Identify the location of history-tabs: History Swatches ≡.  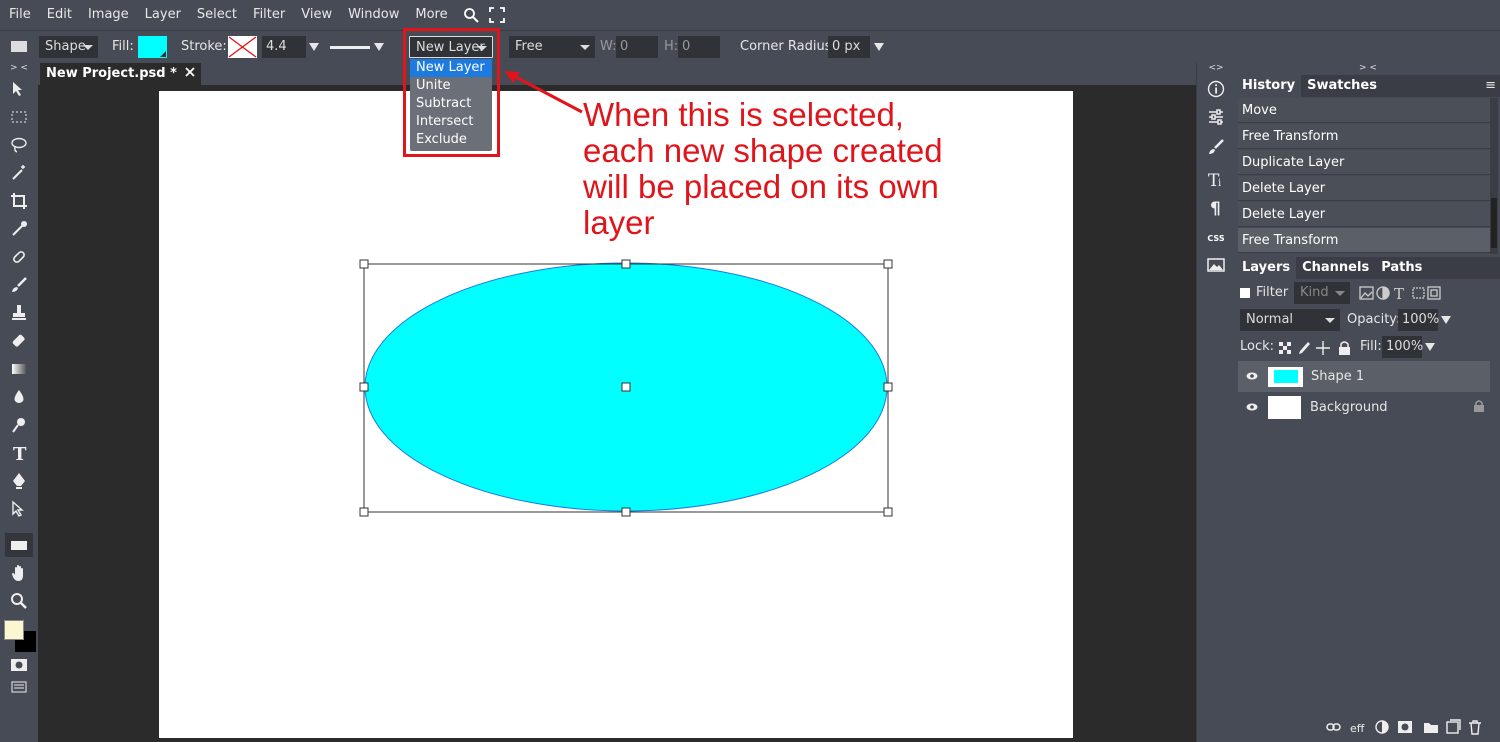
(1368, 86).